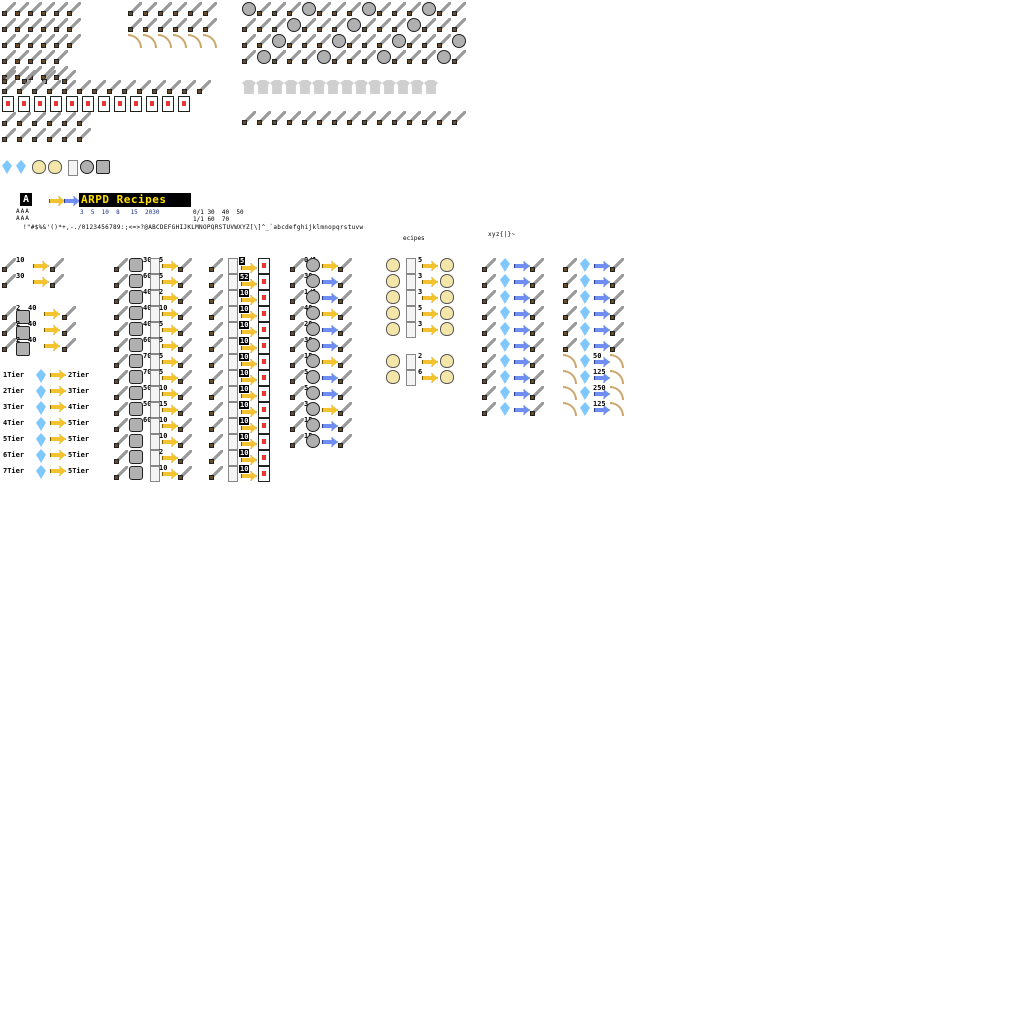 This screenshot has width=1024, height=1024. I want to click on potion-icon, so click(393, 329).